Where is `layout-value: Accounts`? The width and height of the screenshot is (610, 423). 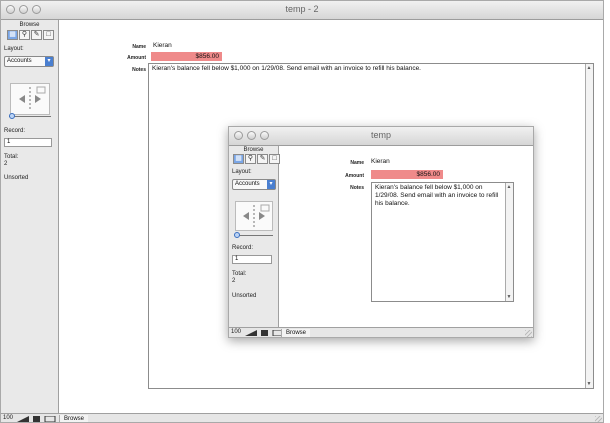 layout-value: Accounts is located at coordinates (19, 61).